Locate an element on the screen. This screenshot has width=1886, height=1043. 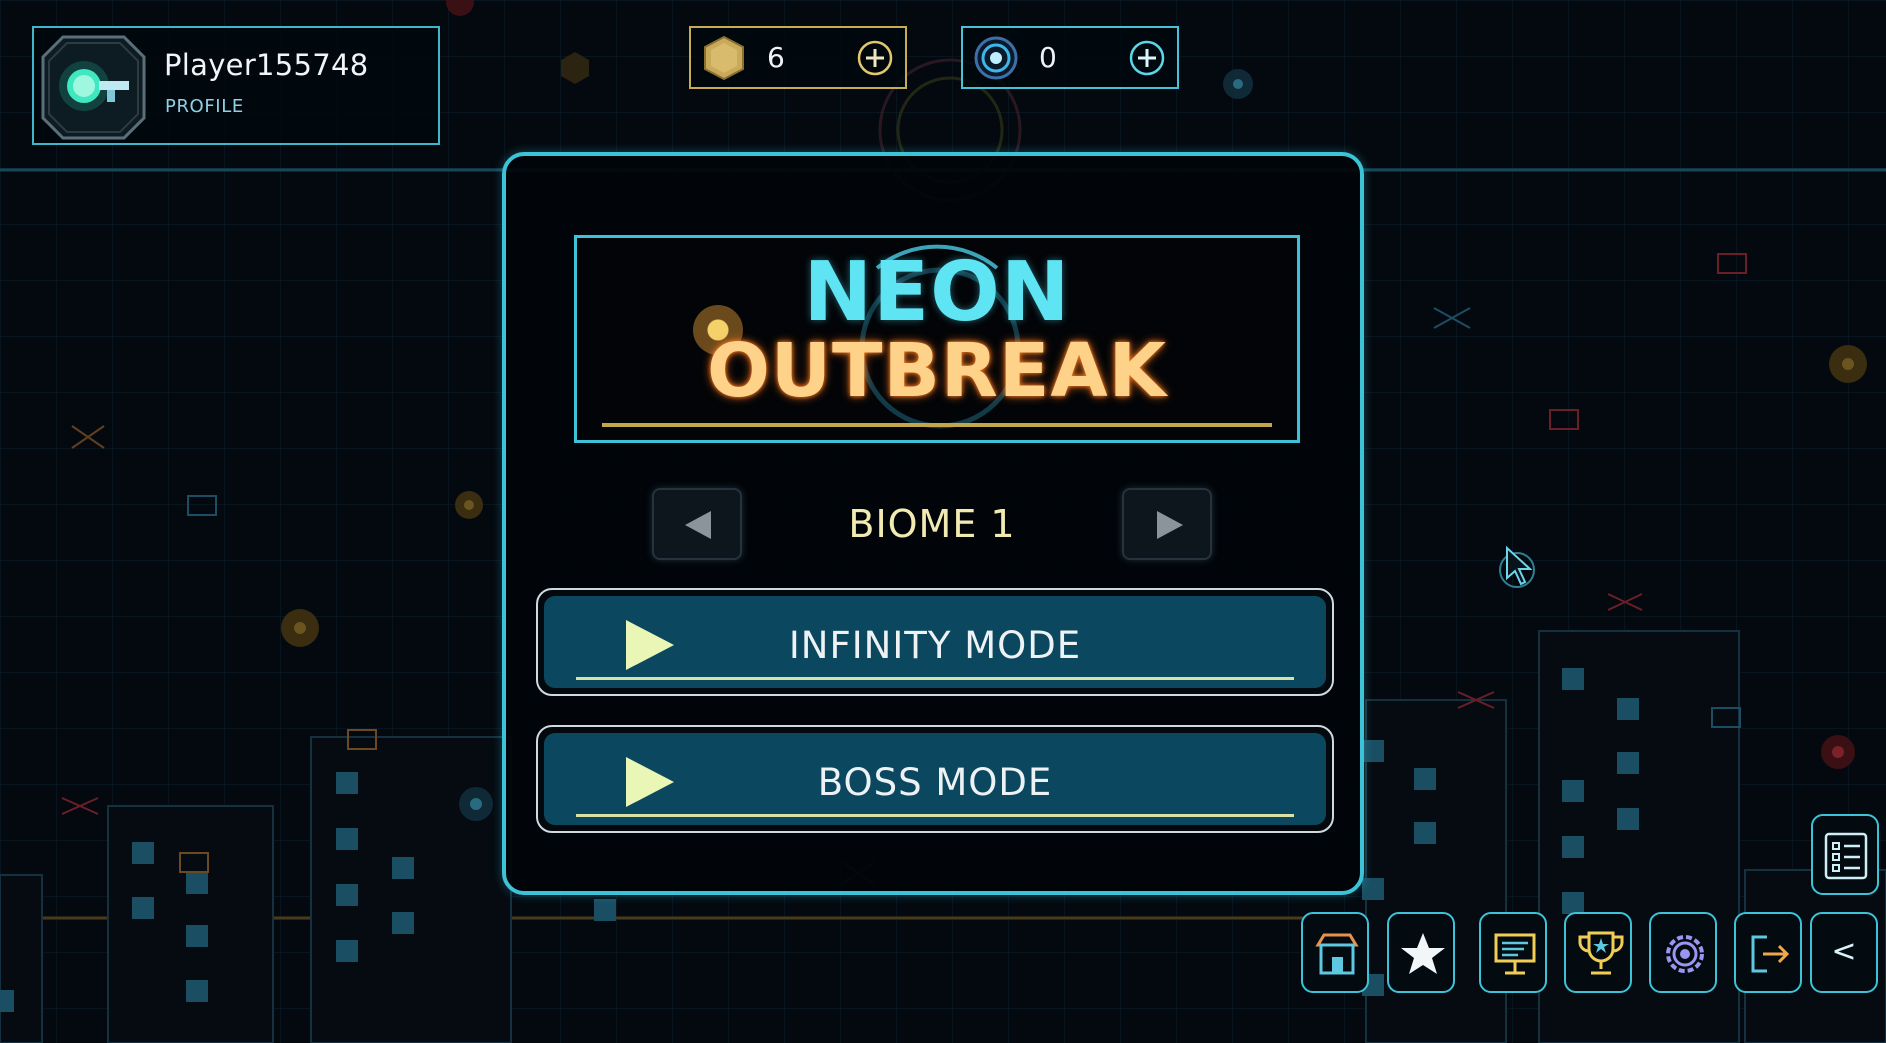
collapse-icon: < is located at coordinates (1844, 951).